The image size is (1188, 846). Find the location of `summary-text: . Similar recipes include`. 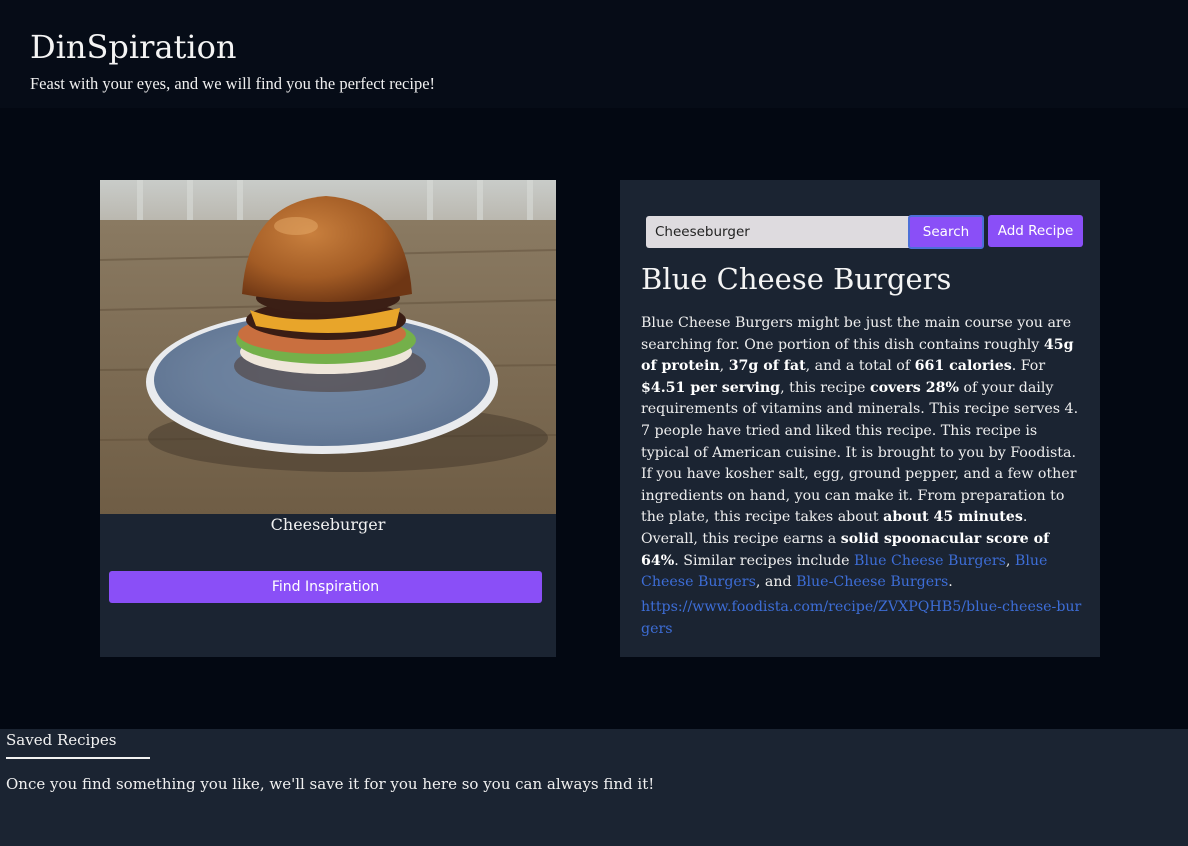

summary-text: . Similar recipes include is located at coordinates (764, 560).